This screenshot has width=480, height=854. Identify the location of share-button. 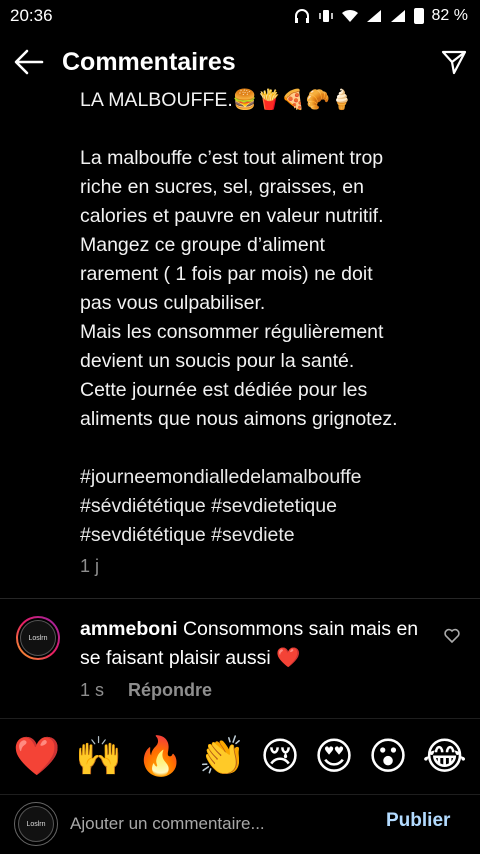
(454, 62).